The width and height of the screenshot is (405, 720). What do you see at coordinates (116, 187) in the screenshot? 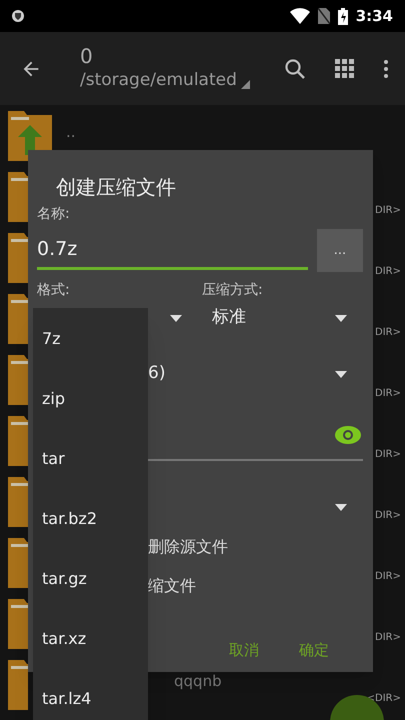
I see `dialog-title: 创建压缩文件` at bounding box center [116, 187].